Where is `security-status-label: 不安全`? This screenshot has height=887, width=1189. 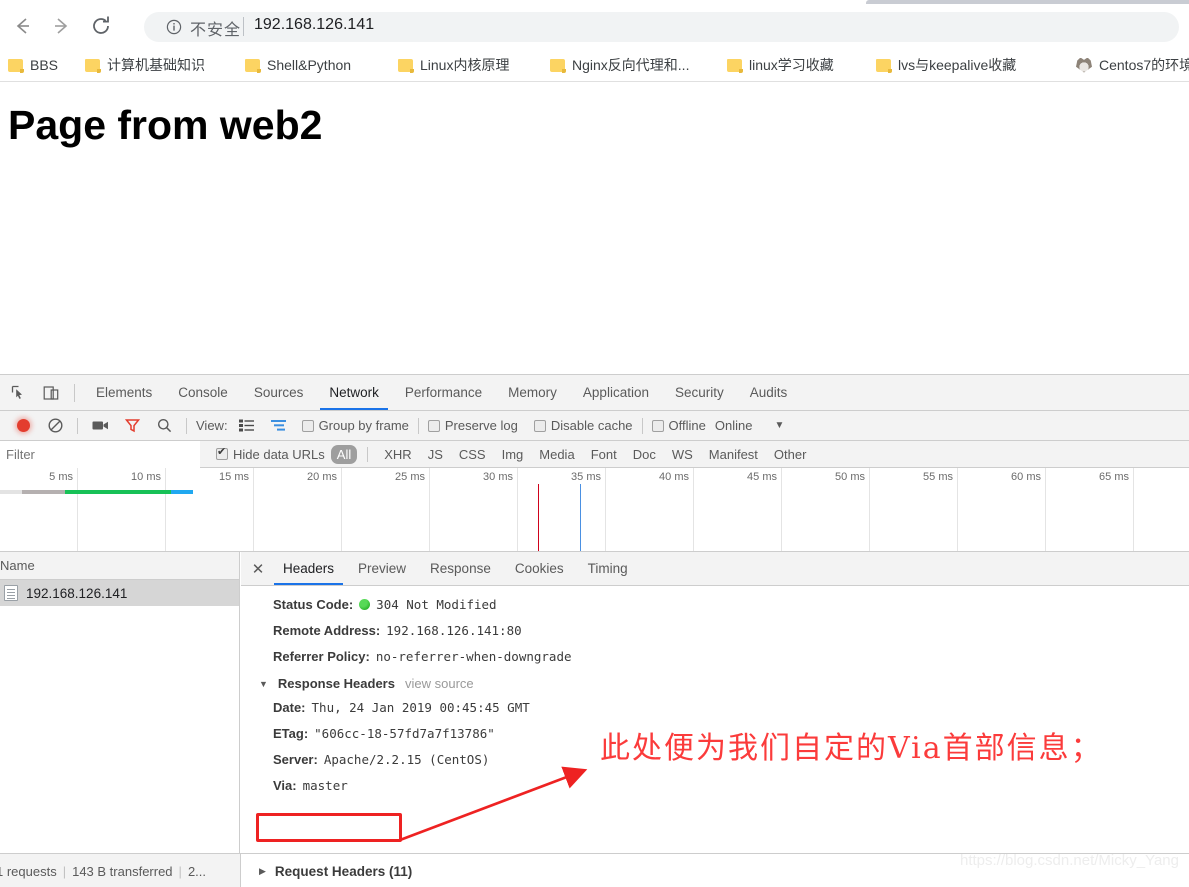 security-status-label: 不安全 is located at coordinates (215, 28).